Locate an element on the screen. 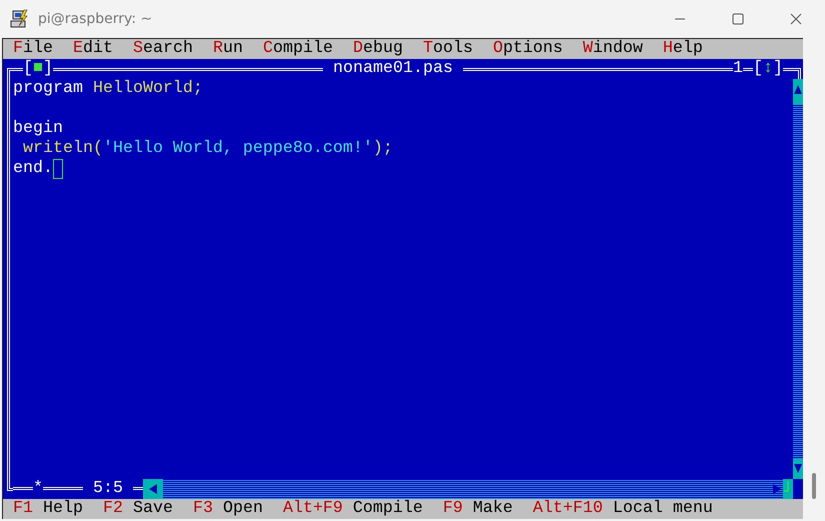 The width and height of the screenshot is (825, 521). scroll-down-button is located at coordinates (798, 469).